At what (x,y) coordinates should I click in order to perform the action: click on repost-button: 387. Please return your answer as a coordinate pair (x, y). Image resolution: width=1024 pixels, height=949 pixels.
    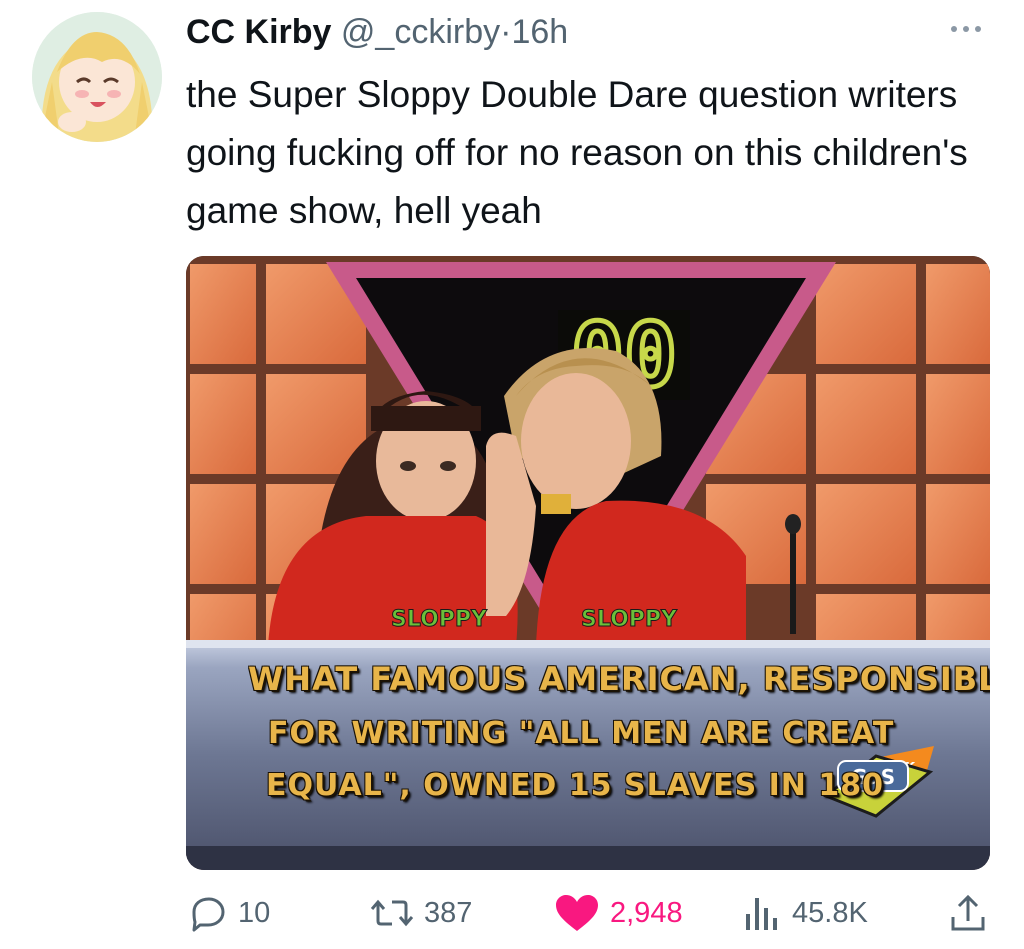
    Looking at the image, I should click on (421, 913).